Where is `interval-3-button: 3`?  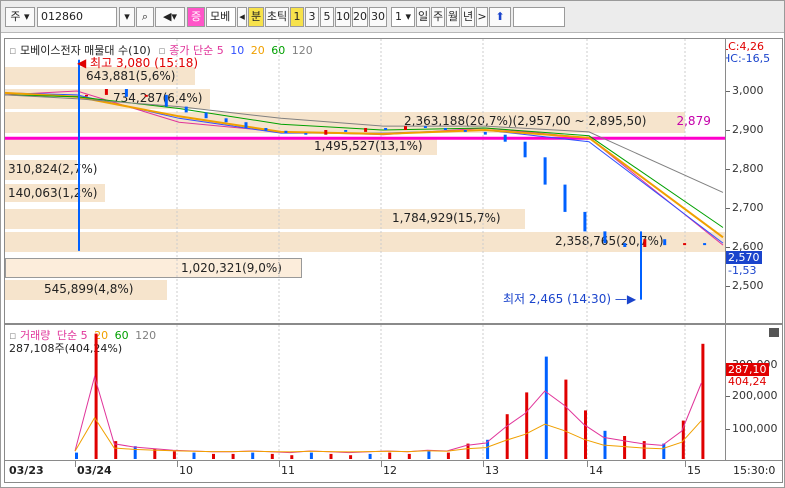 interval-3-button: 3 is located at coordinates (312, 17).